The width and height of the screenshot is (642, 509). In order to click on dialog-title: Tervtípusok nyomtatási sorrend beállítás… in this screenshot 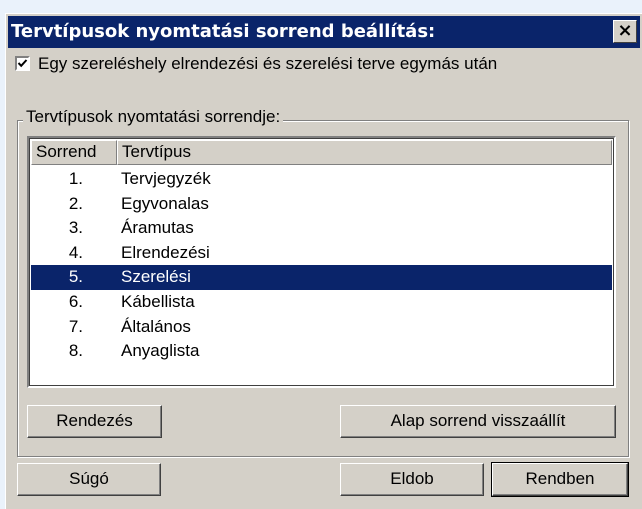, I will do `click(223, 31)`.